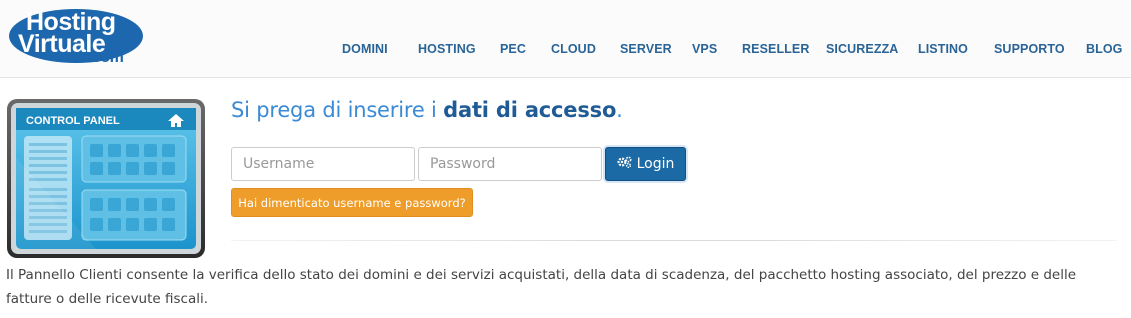  Describe the element at coordinates (1029, 49) in the screenshot. I see `nav-item-supporto: SUPPORTO` at that location.